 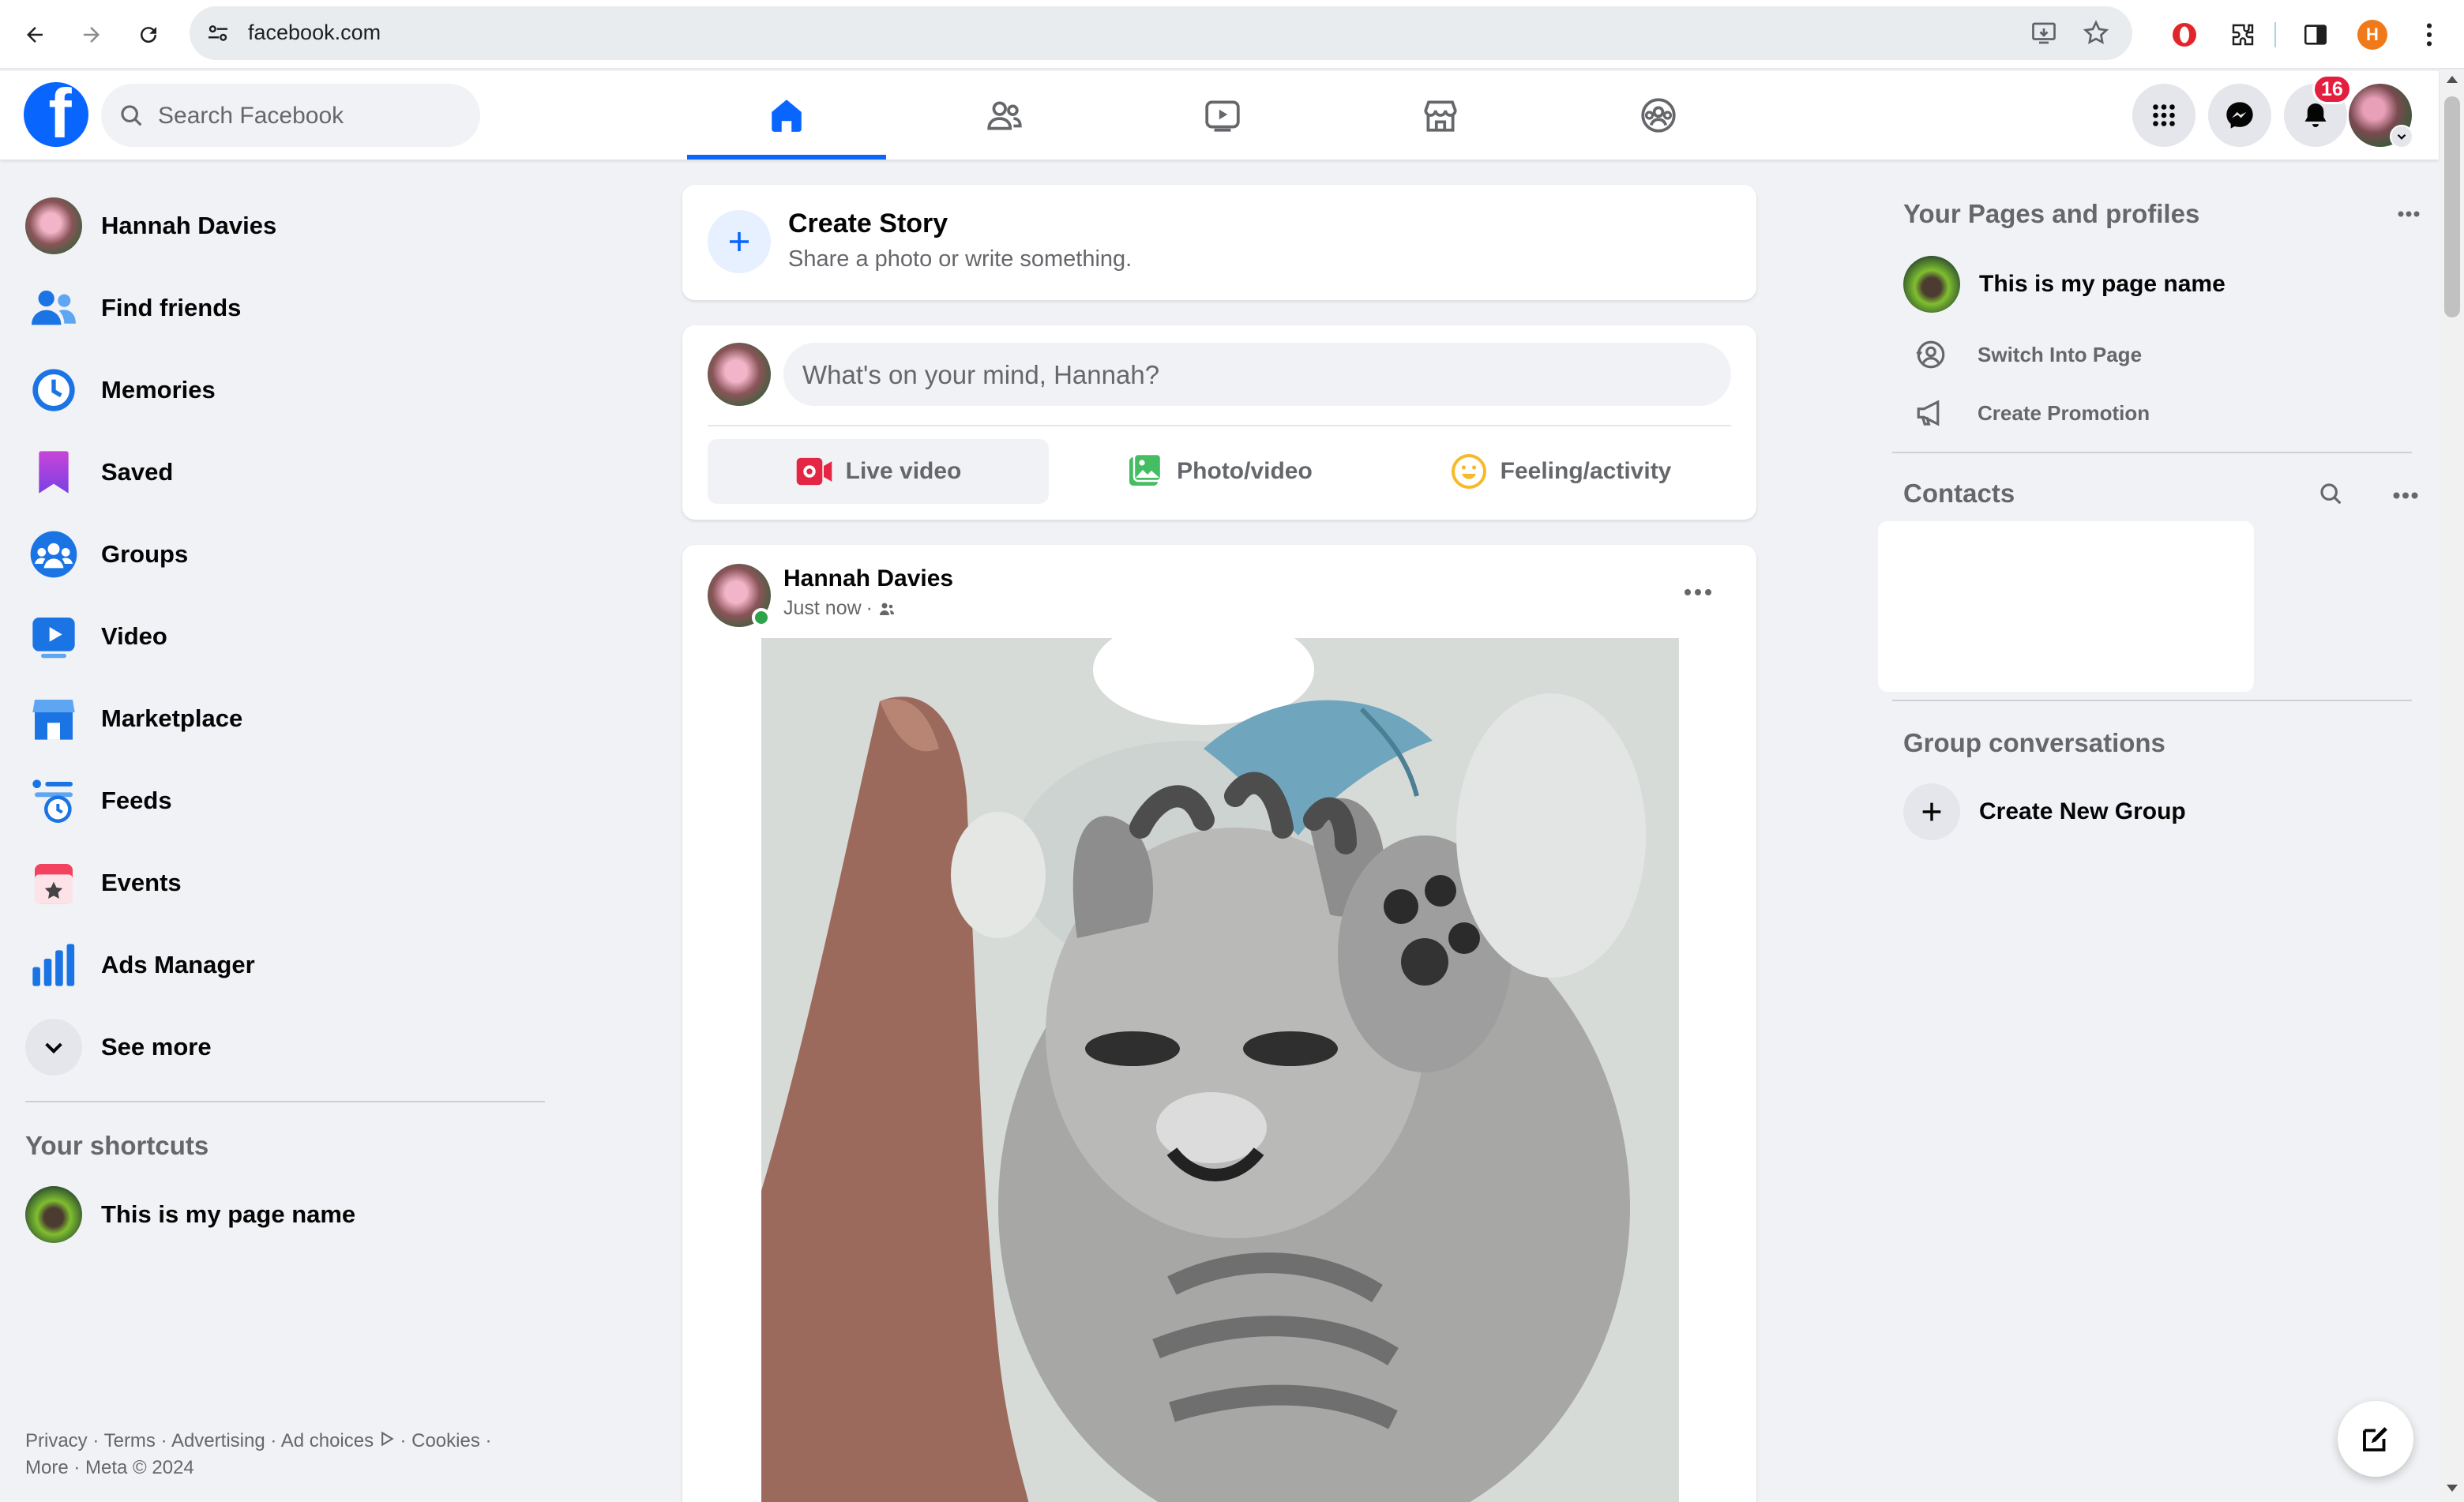 I want to click on tab-marketplace, so click(x=1440, y=115).